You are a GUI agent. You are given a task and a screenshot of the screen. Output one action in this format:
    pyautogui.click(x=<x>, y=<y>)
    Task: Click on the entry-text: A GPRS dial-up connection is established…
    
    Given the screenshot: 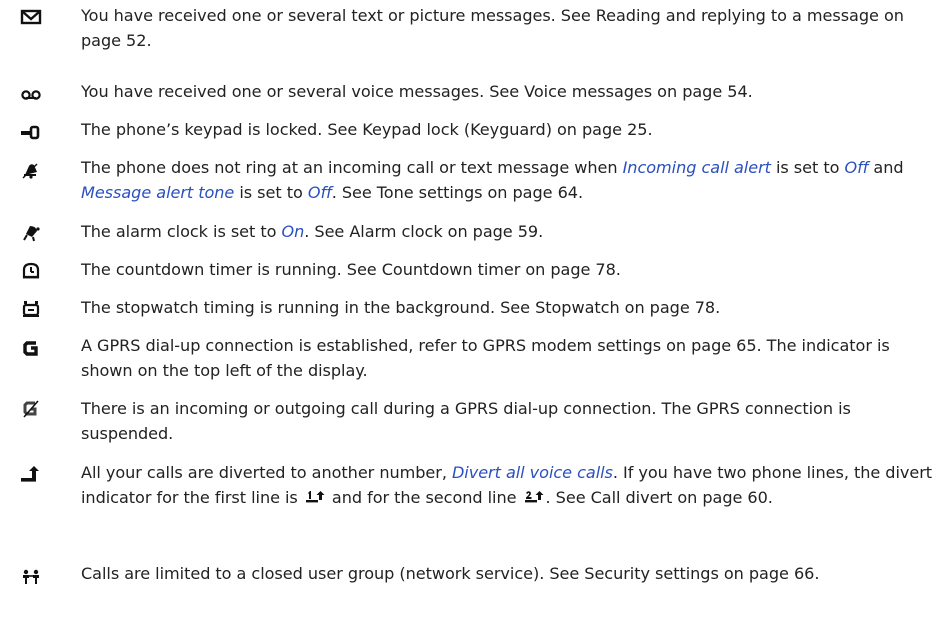 What is the action you would take?
    pyautogui.click(x=485, y=358)
    